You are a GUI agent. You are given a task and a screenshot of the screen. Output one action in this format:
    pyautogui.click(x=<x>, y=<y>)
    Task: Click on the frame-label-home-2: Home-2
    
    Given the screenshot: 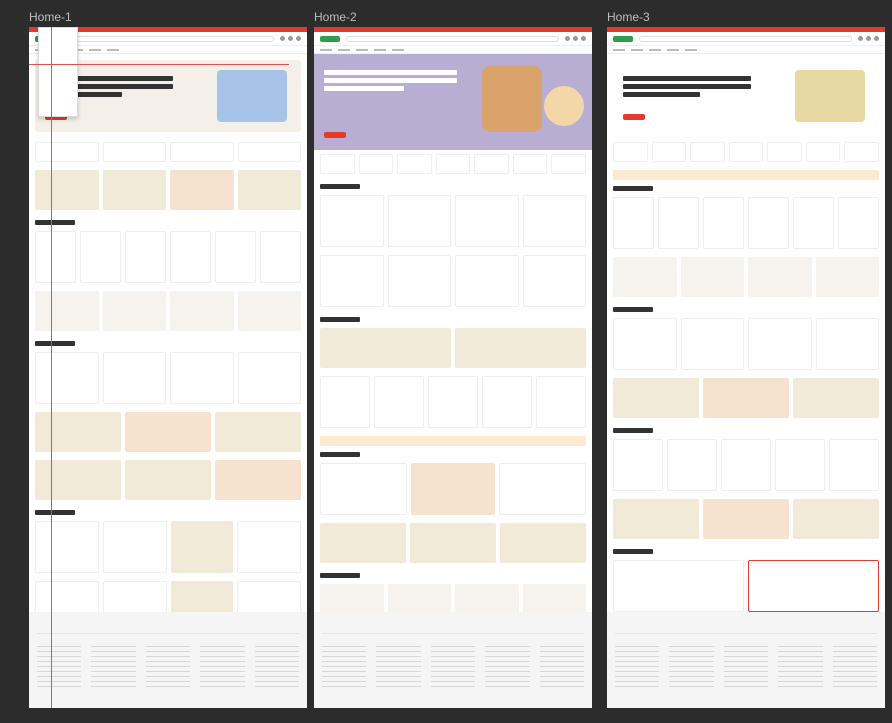 What is the action you would take?
    pyautogui.click(x=335, y=17)
    